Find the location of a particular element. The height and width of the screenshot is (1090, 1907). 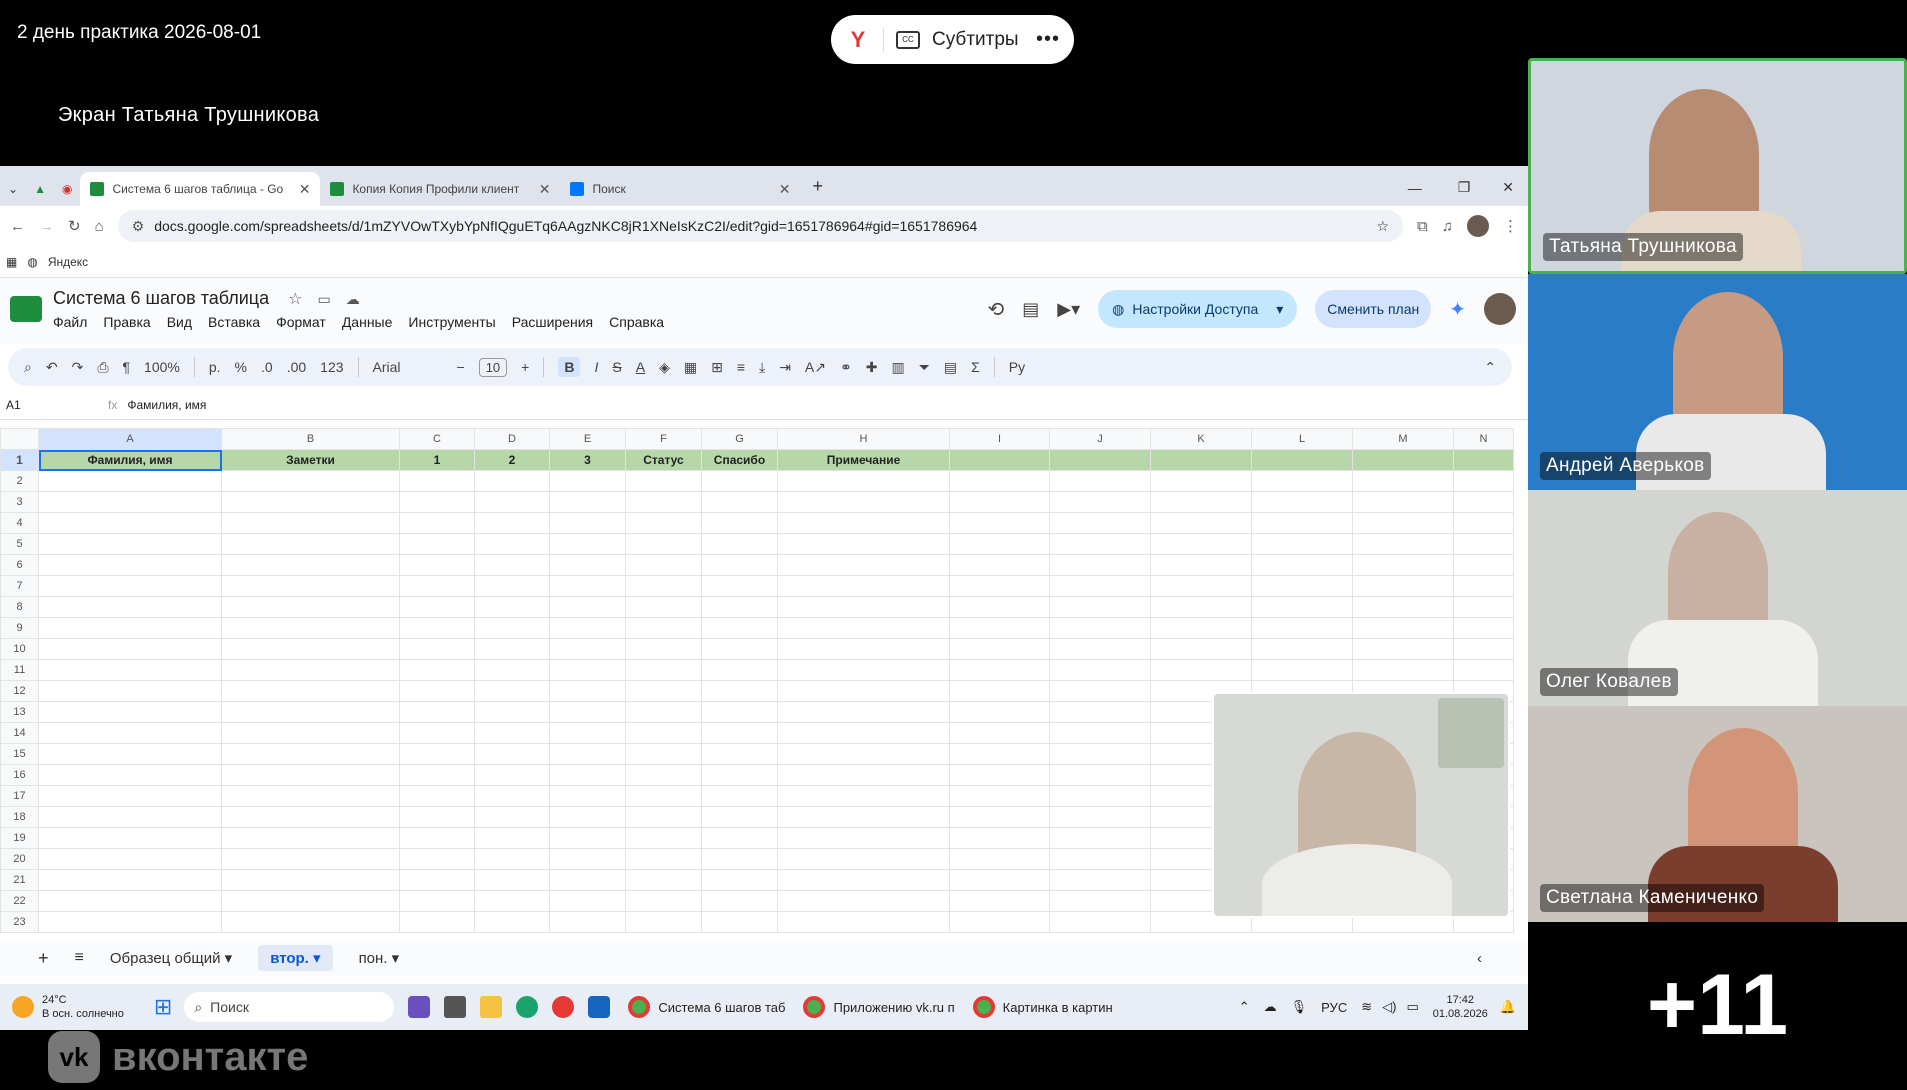

history-icon: ⟲ is located at coordinates (995, 309).